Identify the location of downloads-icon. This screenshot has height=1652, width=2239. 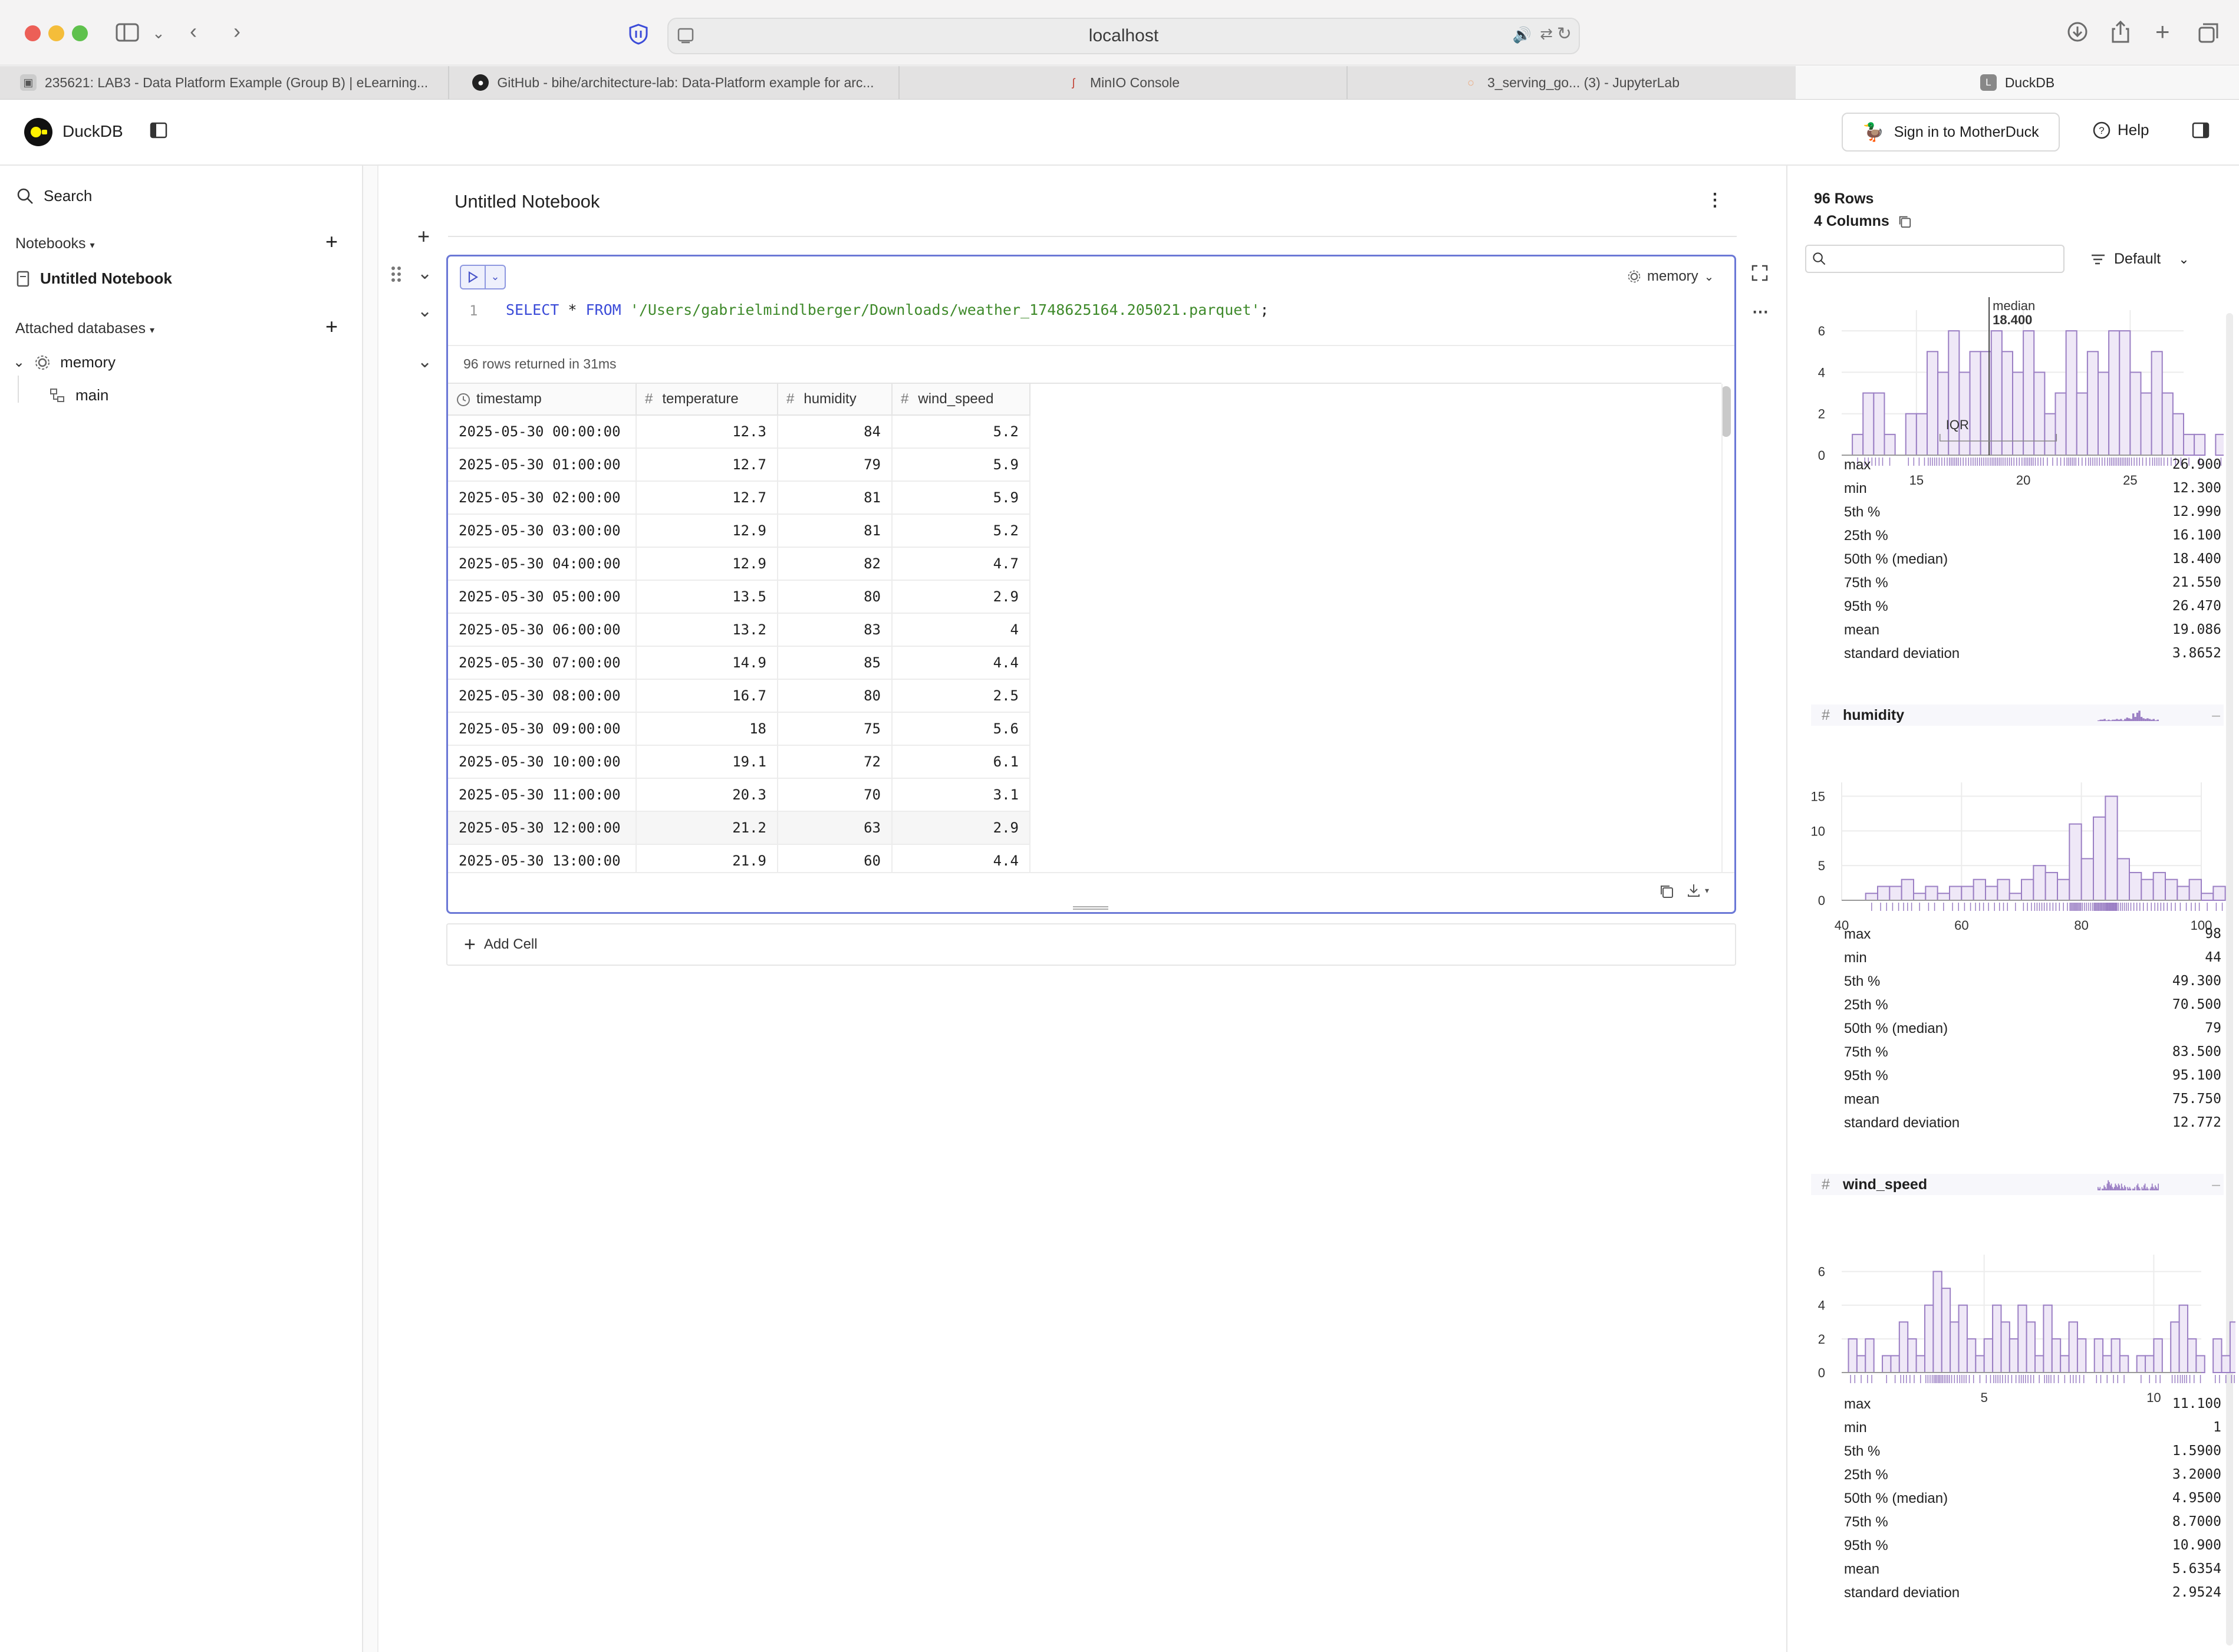
(2077, 34).